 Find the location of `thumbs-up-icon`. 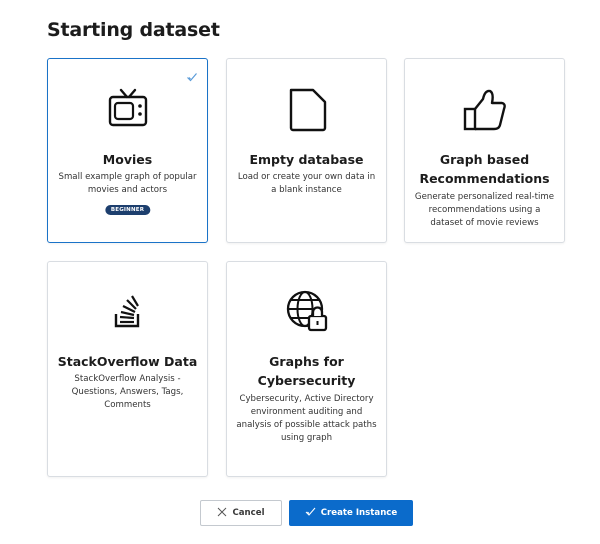

thumbs-up-icon is located at coordinates (484, 110).